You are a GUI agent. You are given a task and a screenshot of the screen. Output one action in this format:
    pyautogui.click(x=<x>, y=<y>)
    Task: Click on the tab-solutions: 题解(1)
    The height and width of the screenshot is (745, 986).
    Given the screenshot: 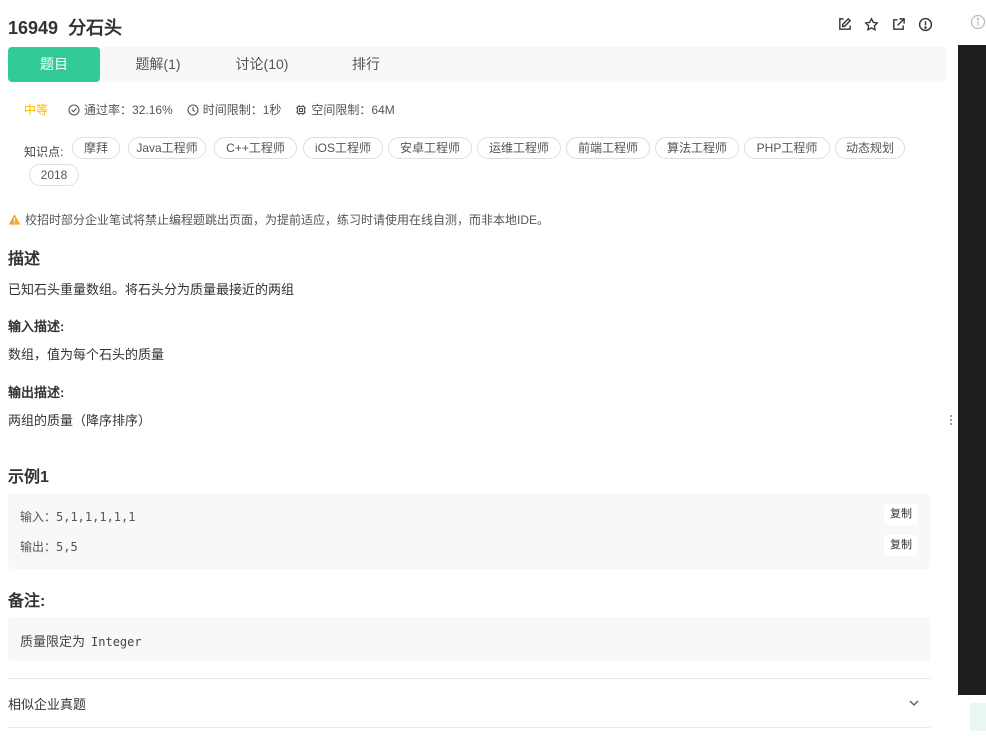 What is the action you would take?
    pyautogui.click(x=158, y=64)
    